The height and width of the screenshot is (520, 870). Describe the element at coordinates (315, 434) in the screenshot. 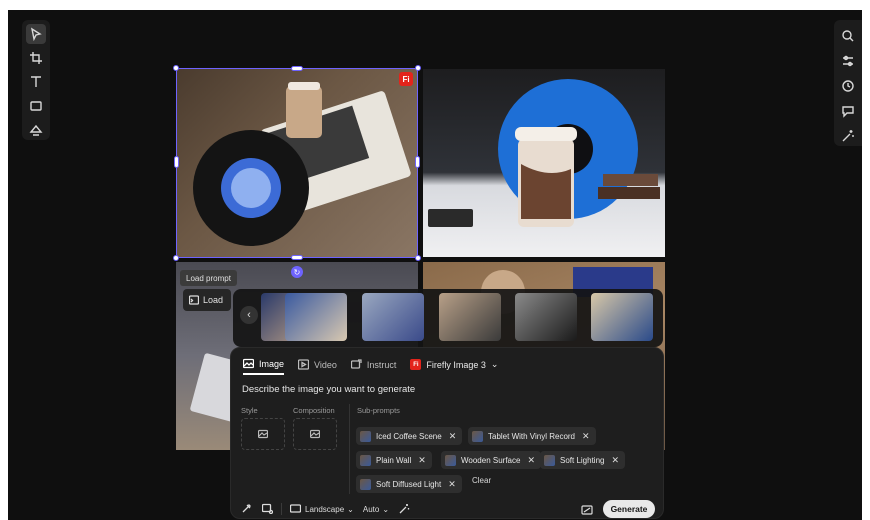

I see `composition-reference-slot` at that location.